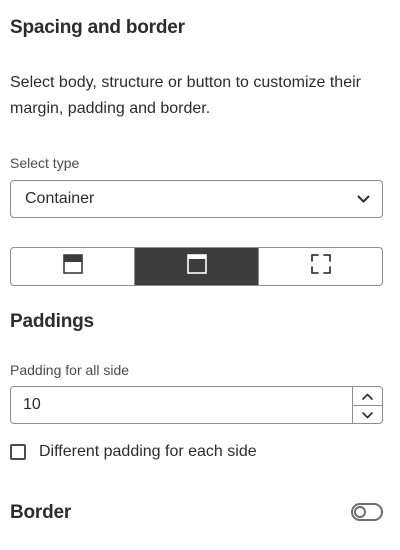 The image size is (400, 550). Describe the element at coordinates (360, 512) in the screenshot. I see `toggle-knob` at that location.